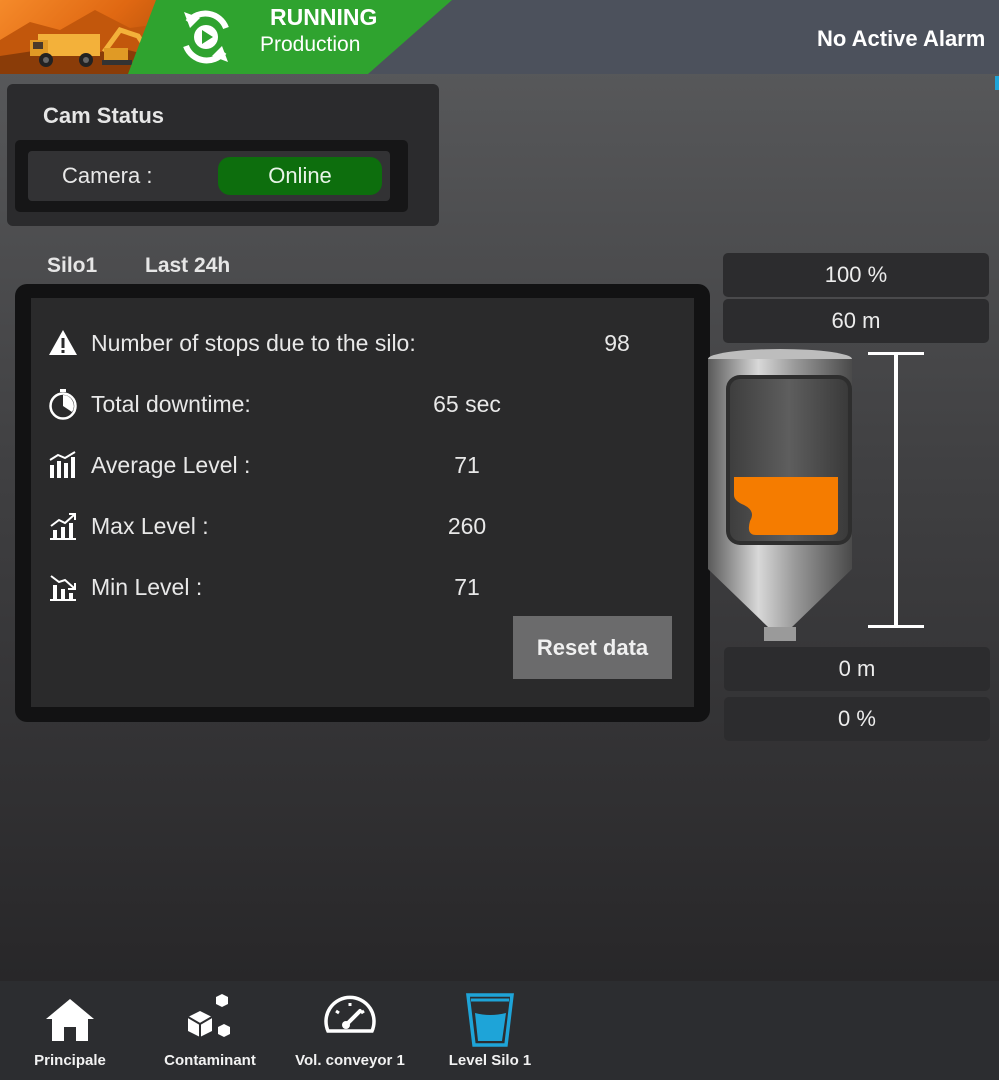 The height and width of the screenshot is (1080, 999). I want to click on top-bar: RUNNING Production No Active Alarm, so click(499, 45).